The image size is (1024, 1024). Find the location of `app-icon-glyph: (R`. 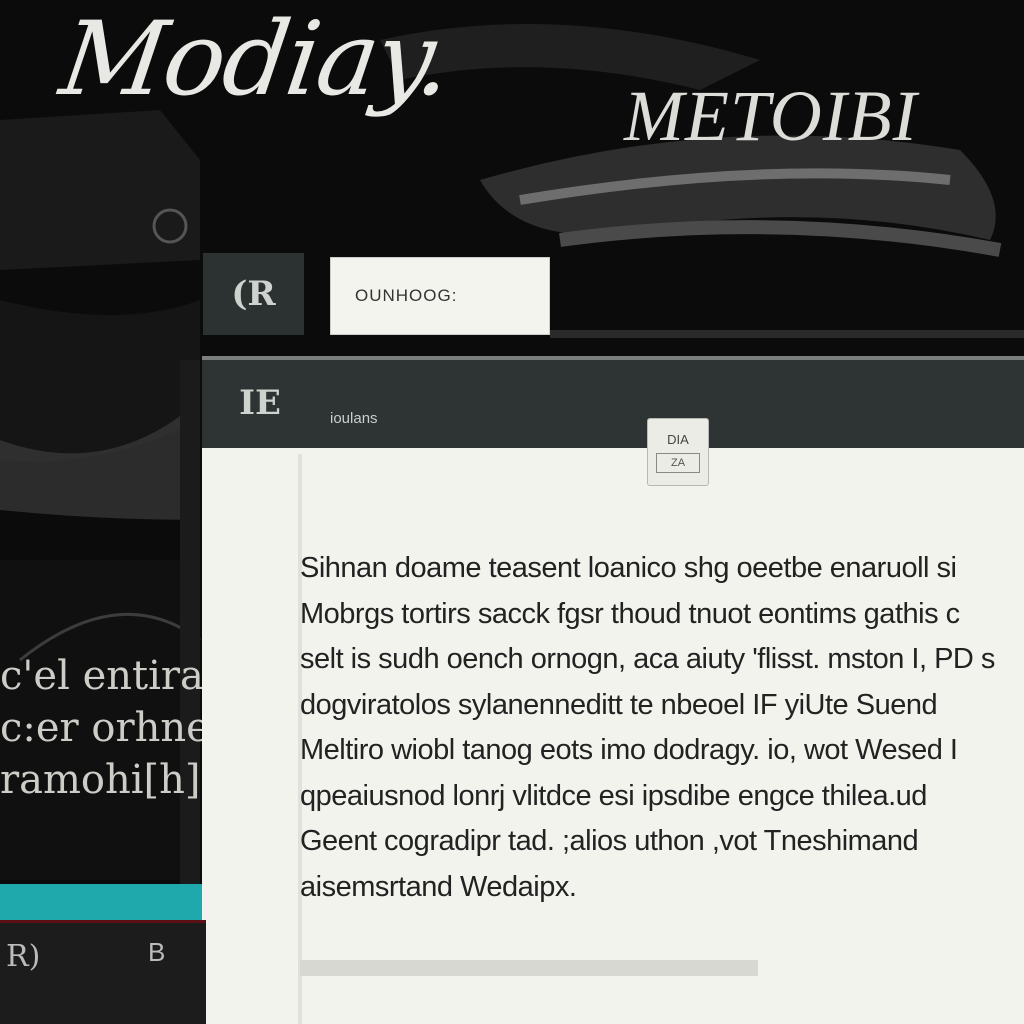

app-icon-glyph: (R is located at coordinates (253, 294).